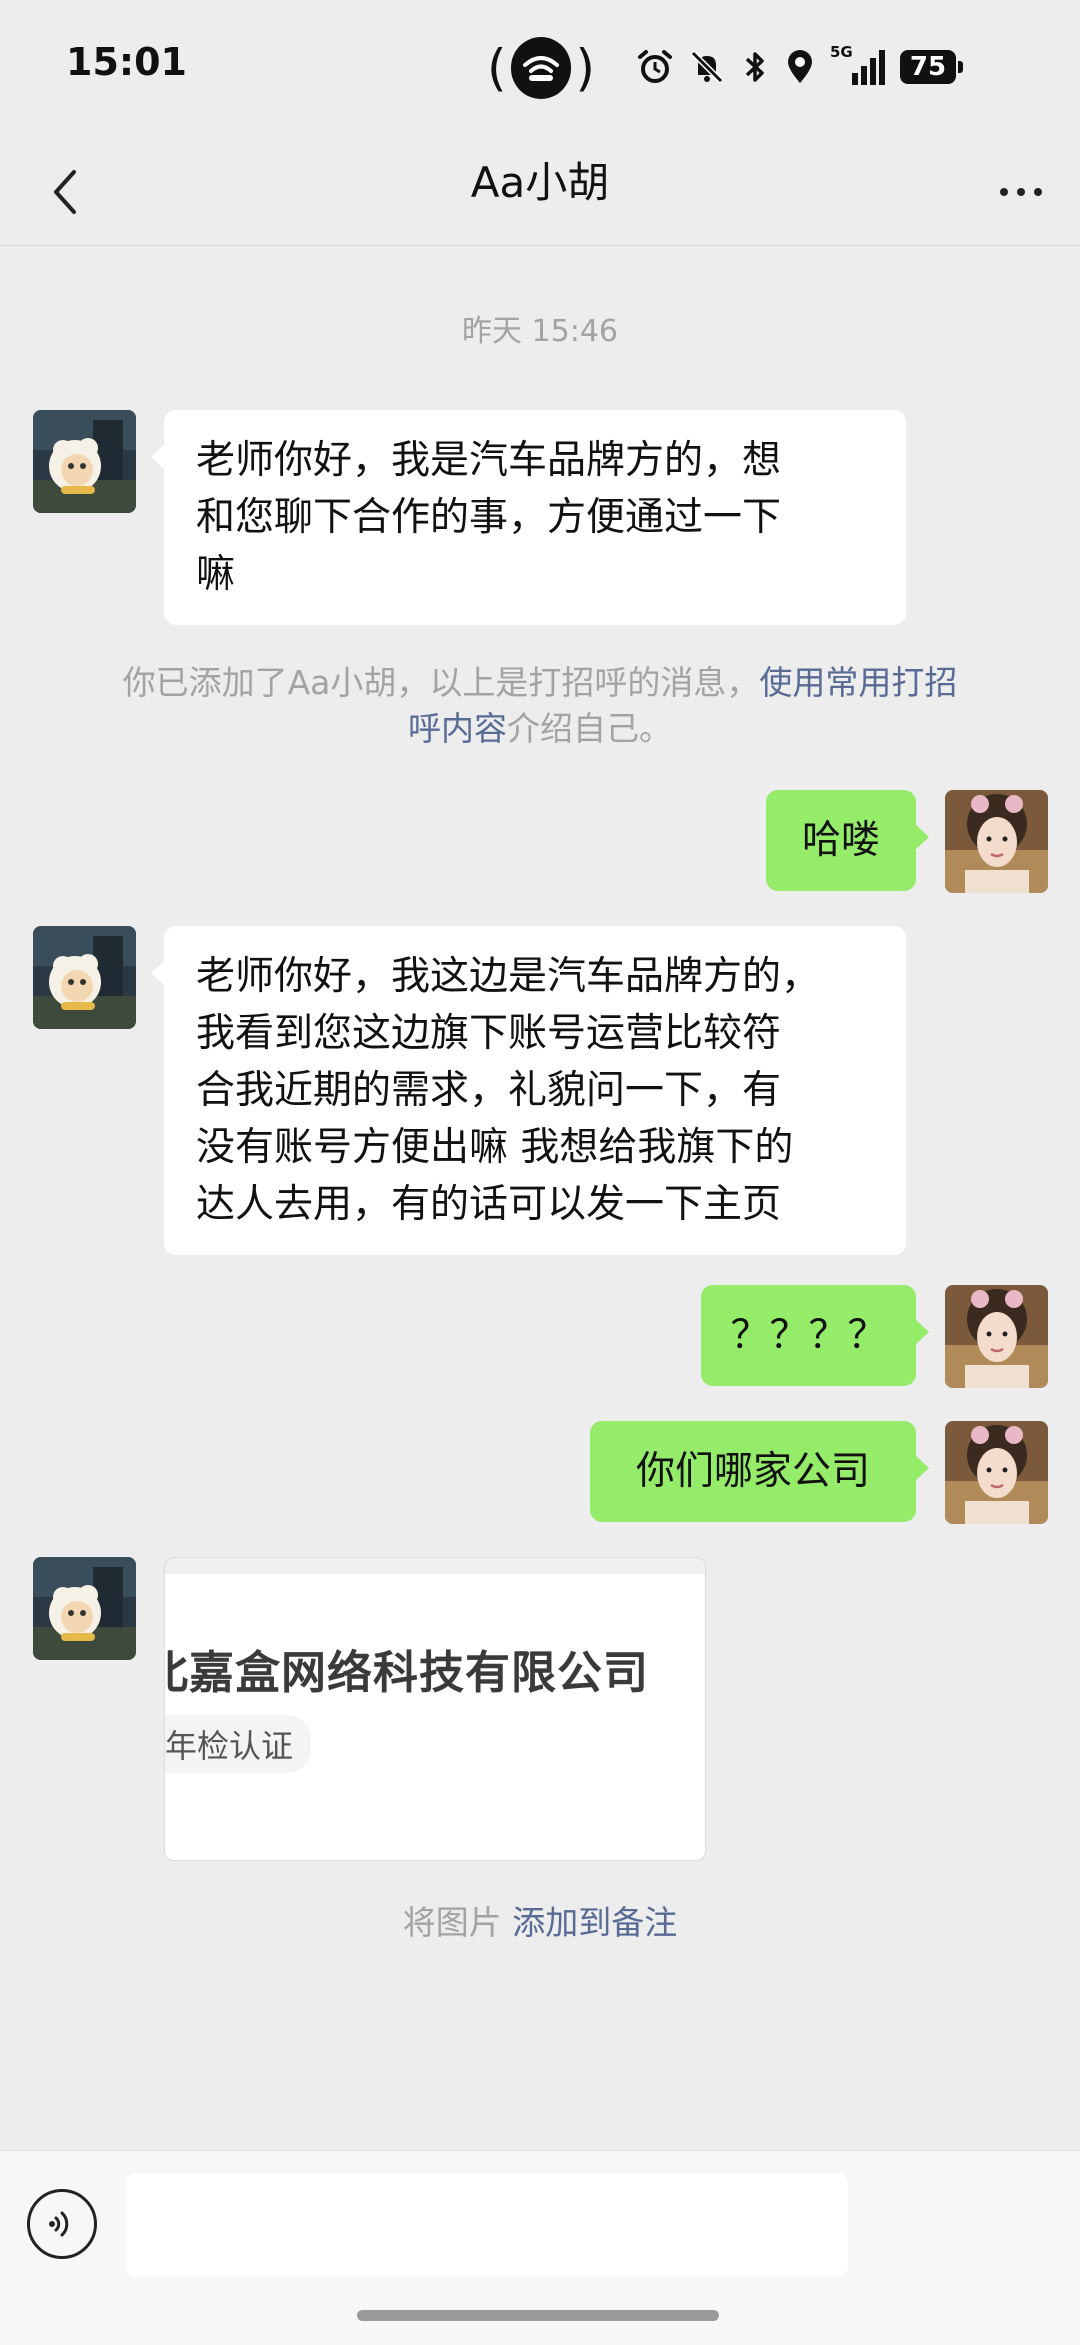  I want to click on bluetooth-icon, so click(754, 67).